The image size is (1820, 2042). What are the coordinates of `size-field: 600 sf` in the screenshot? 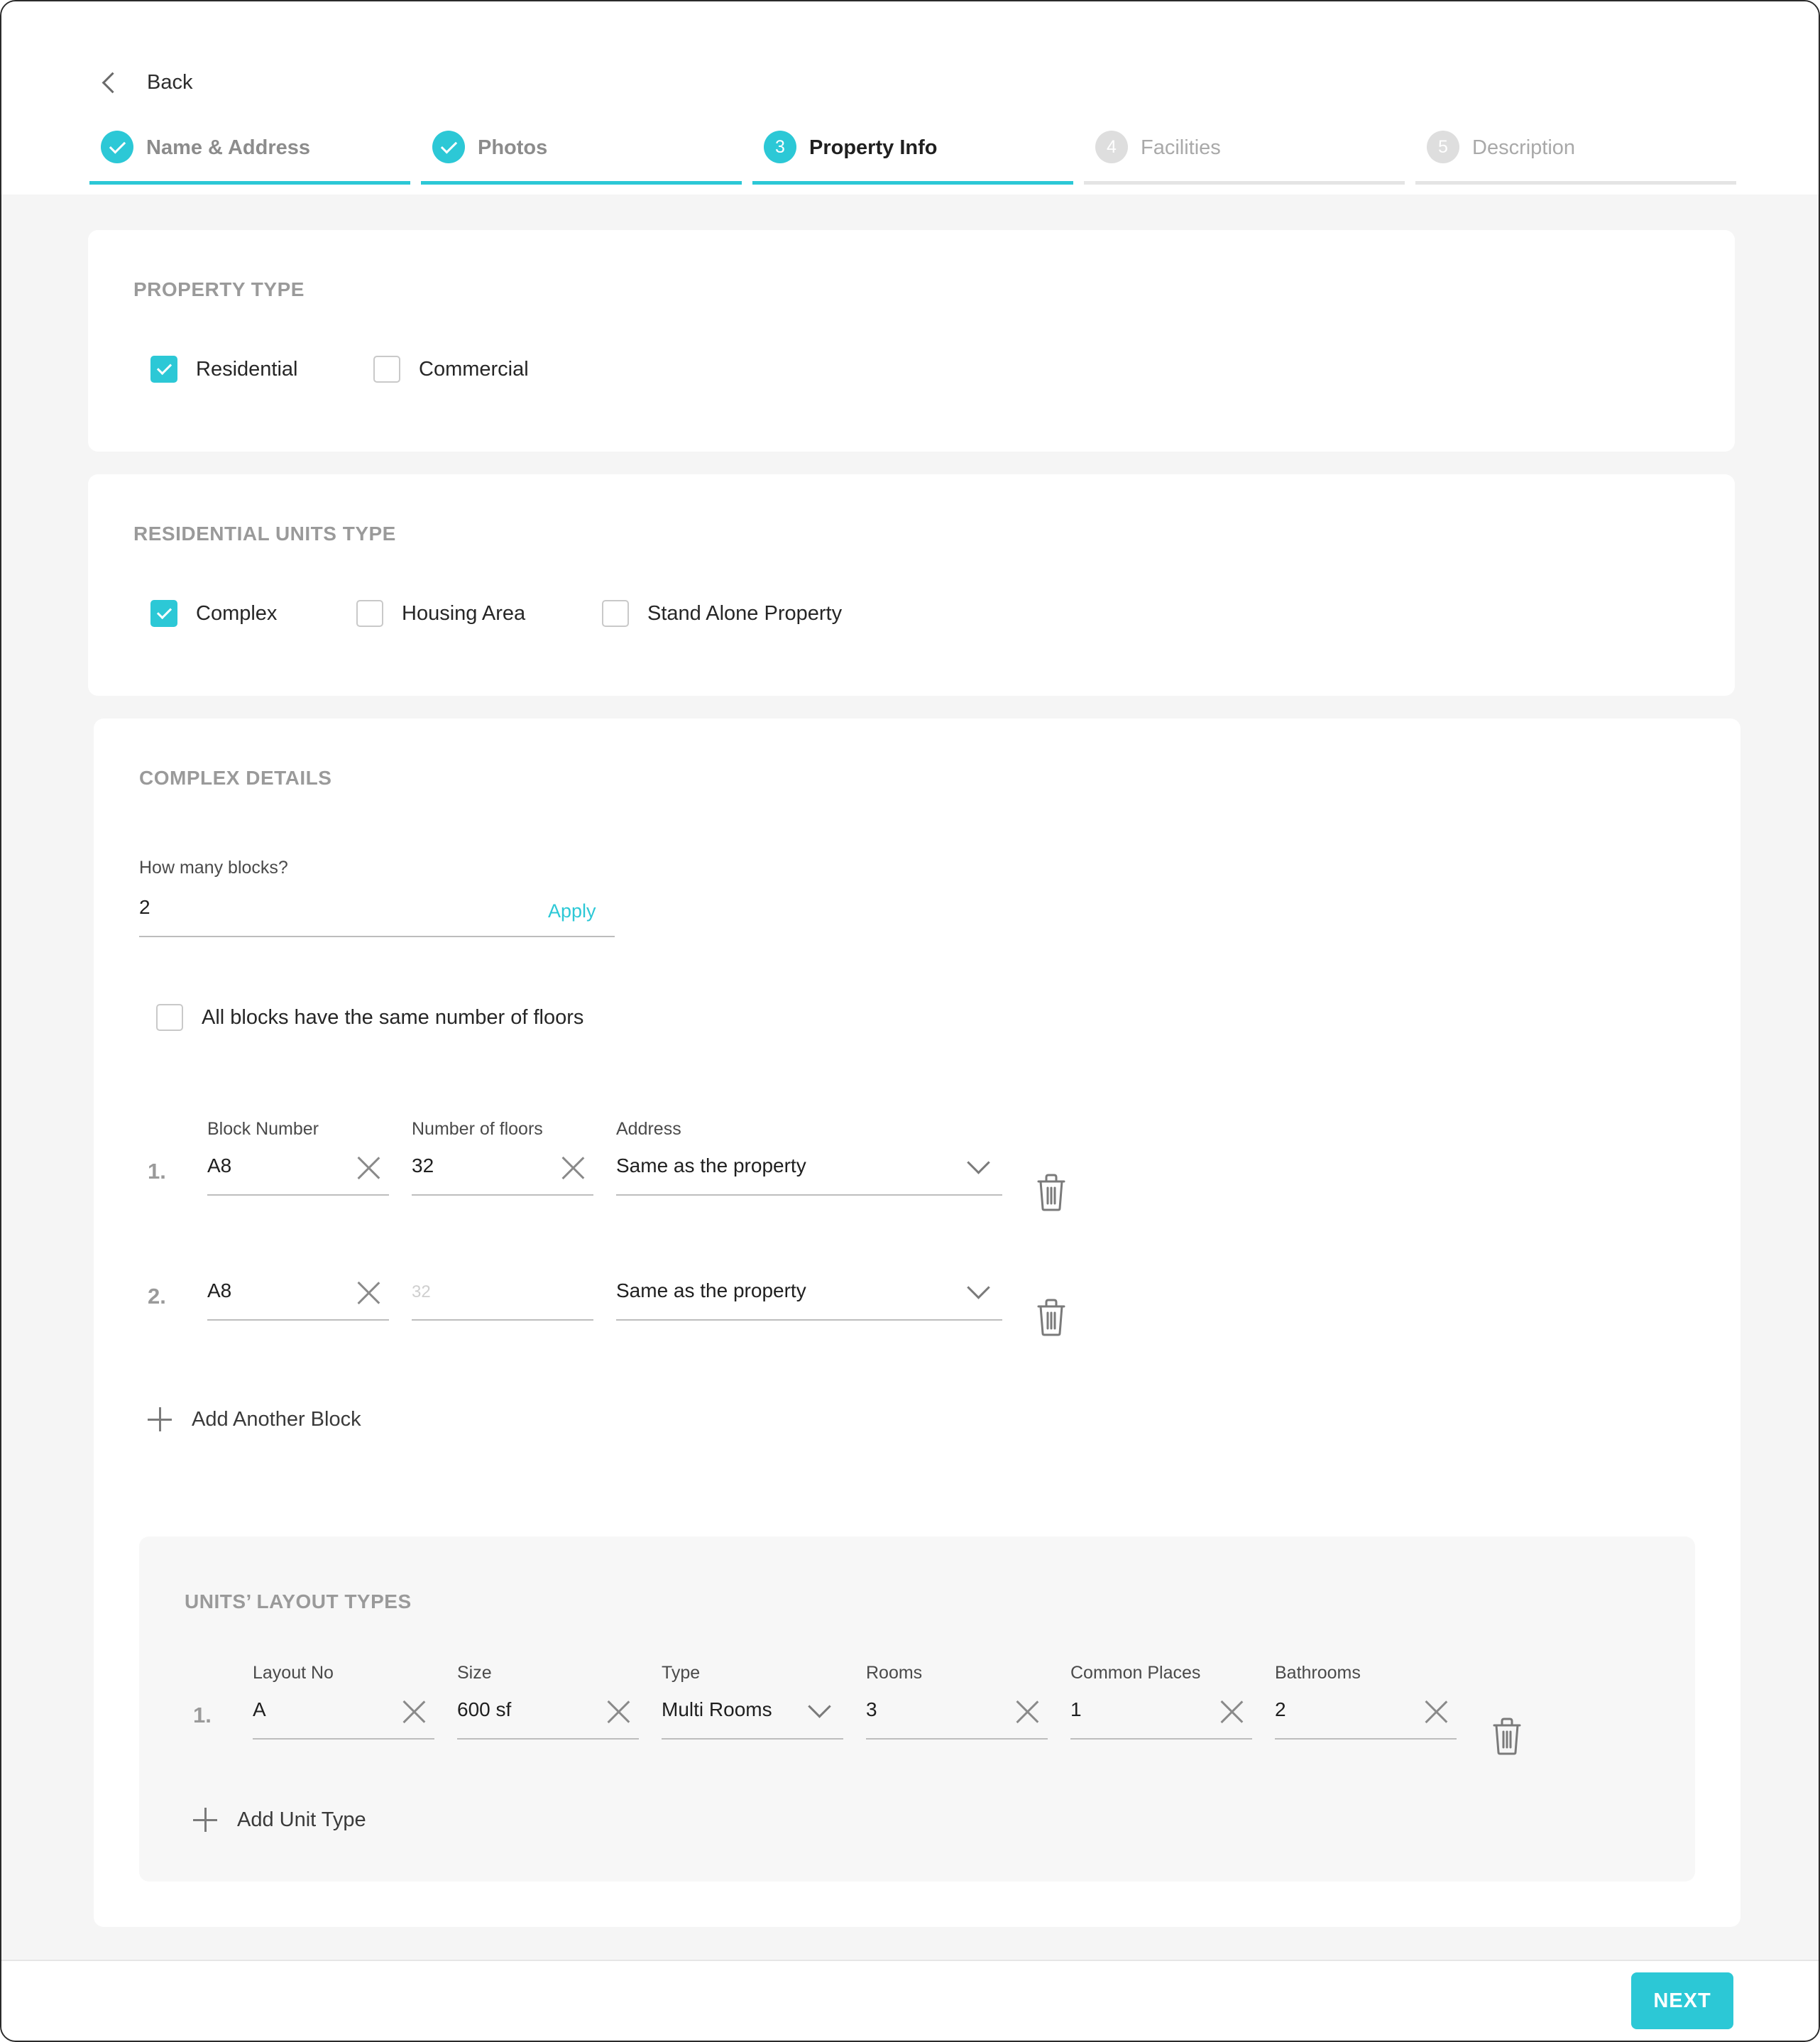 It's located at (548, 1714).